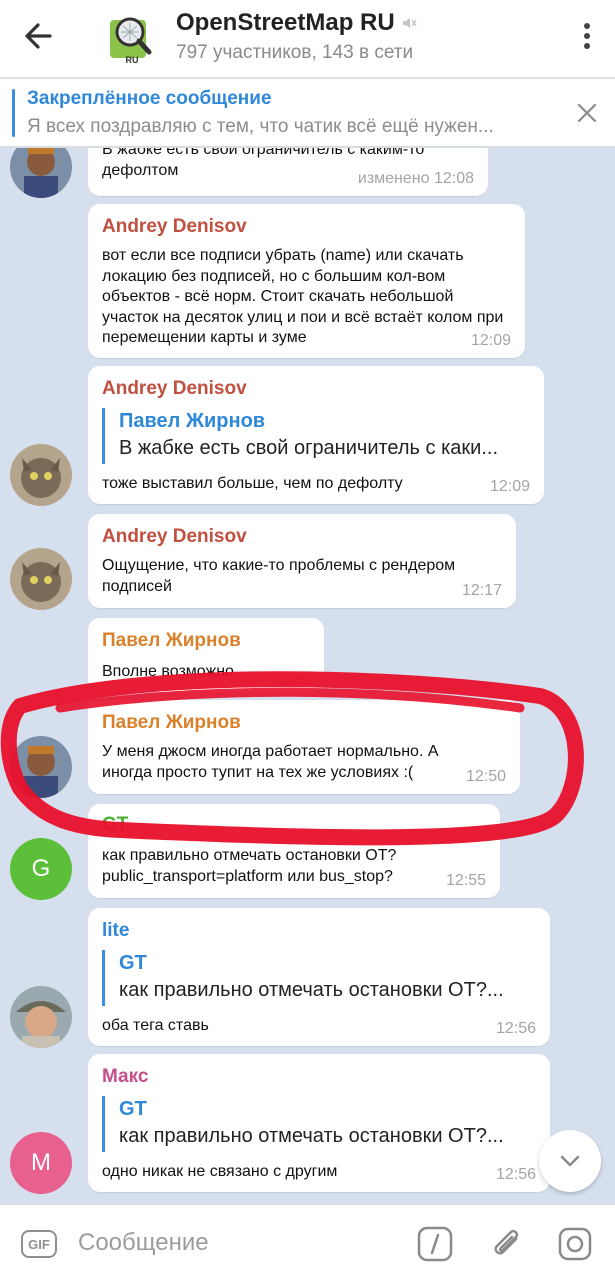 The height and width of the screenshot is (1280, 615). I want to click on scroll-down-button, so click(570, 1161).